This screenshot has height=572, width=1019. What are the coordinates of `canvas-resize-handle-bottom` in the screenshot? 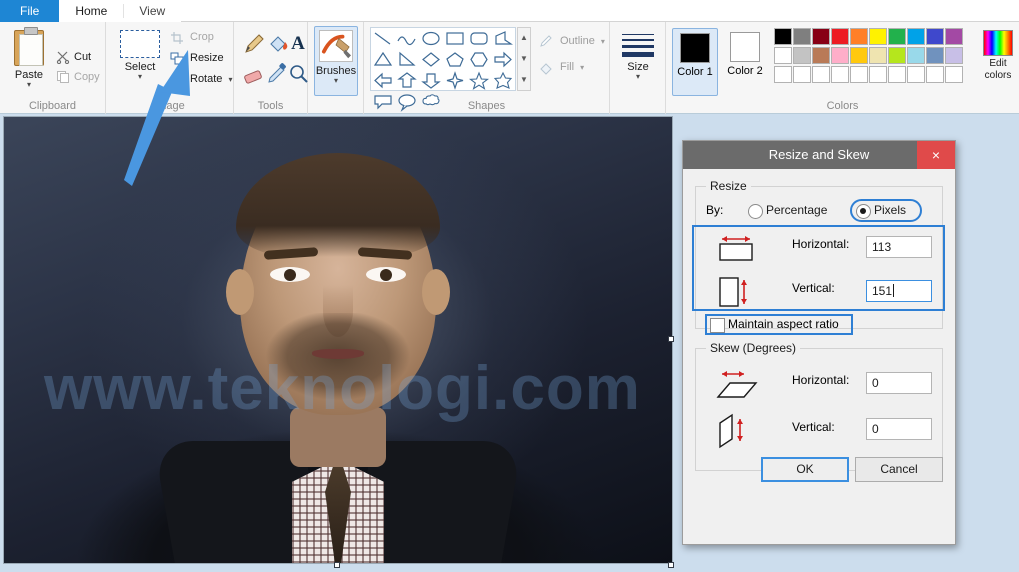 It's located at (337, 565).